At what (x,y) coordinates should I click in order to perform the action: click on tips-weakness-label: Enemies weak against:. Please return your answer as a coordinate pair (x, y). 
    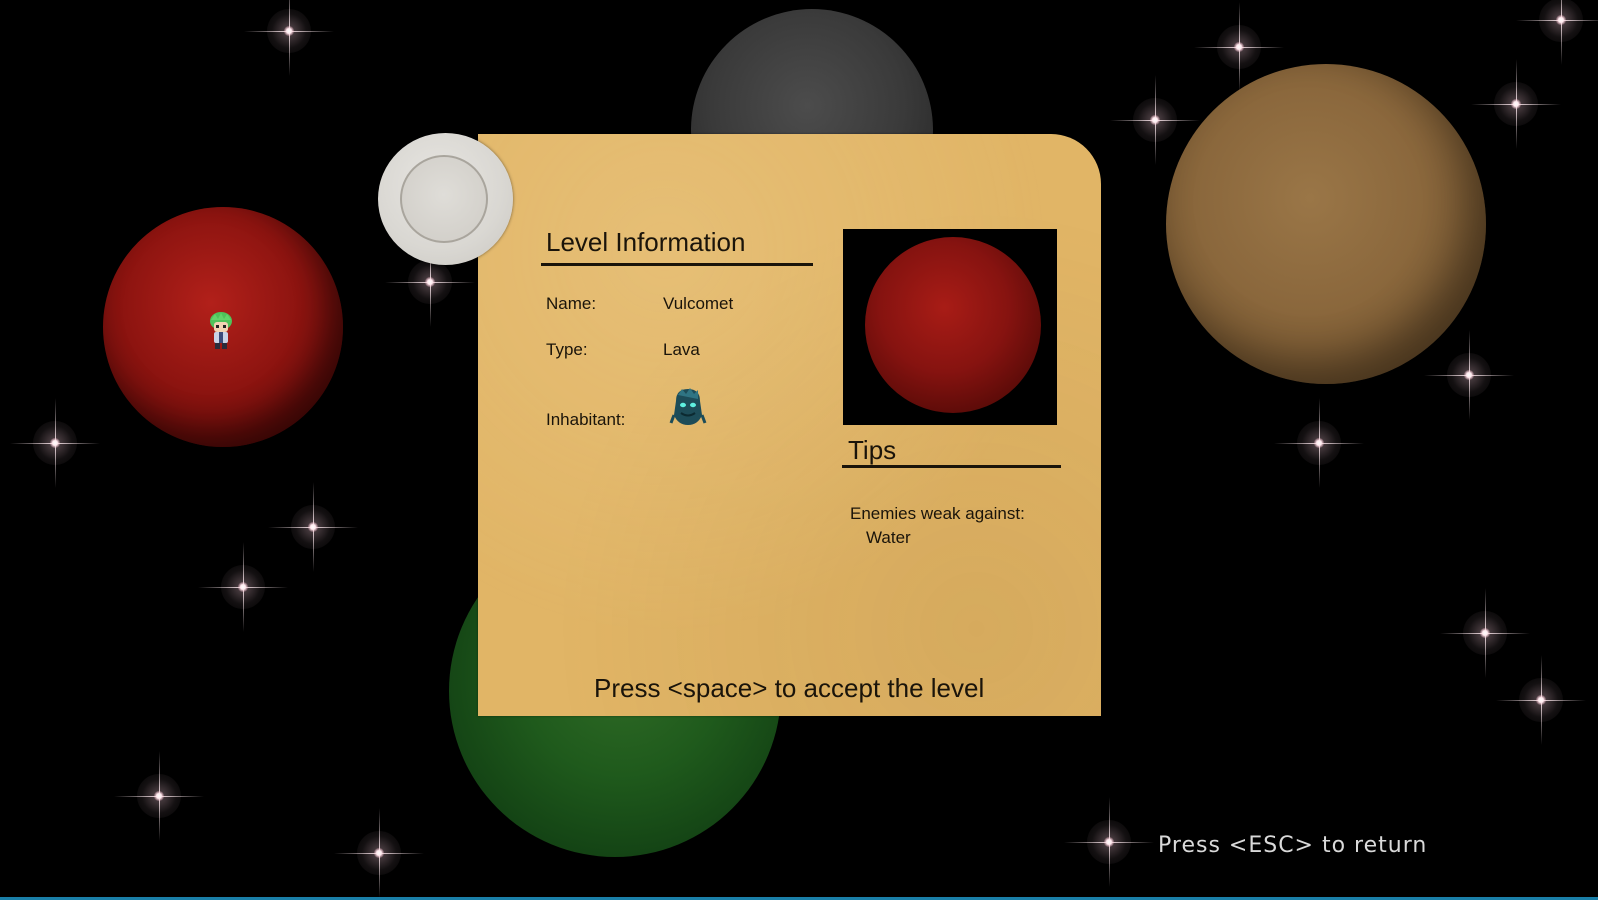
    Looking at the image, I should click on (937, 513).